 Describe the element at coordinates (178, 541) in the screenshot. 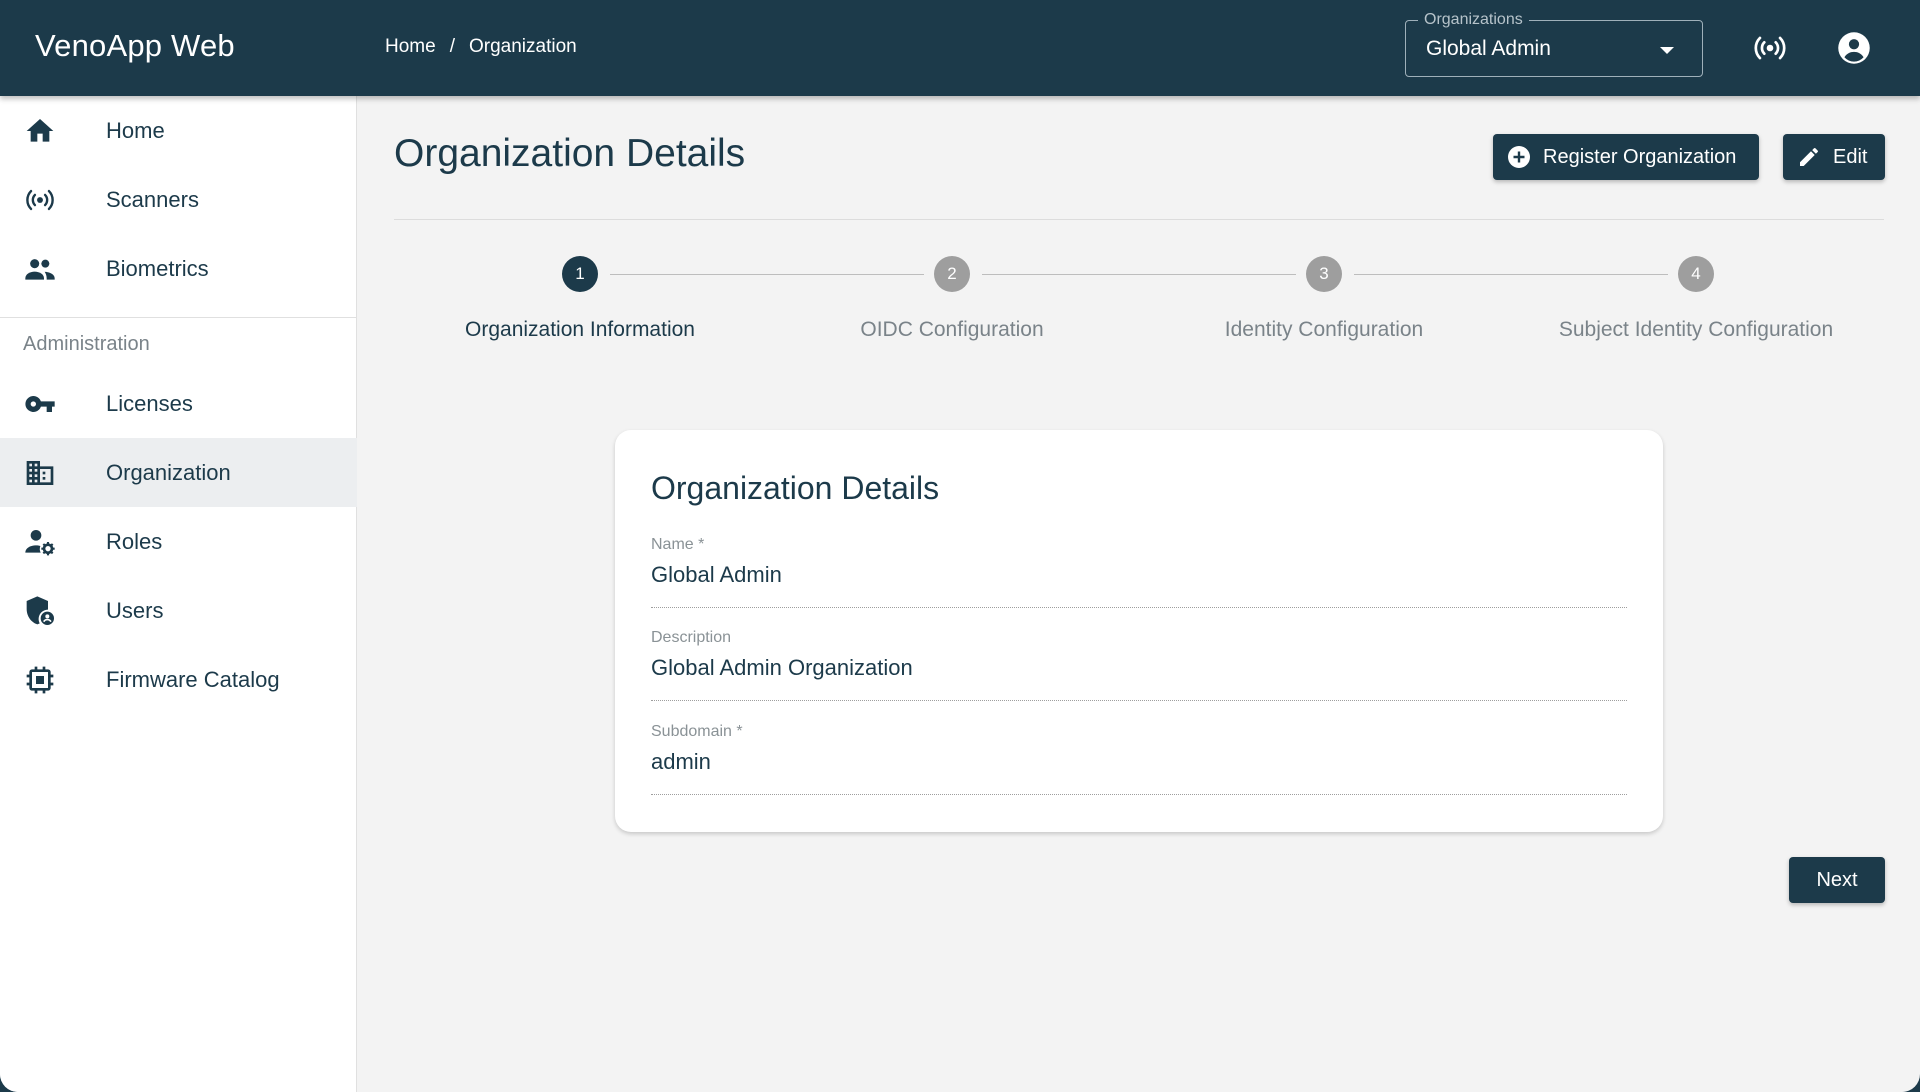

I see `sidebar-item-roles: Roles` at that location.